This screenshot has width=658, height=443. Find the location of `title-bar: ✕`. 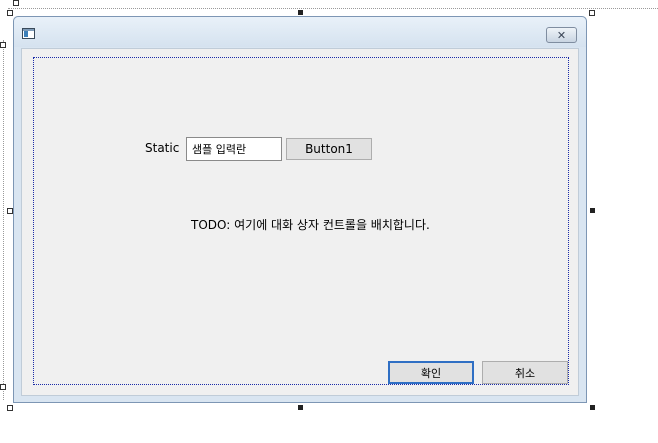

title-bar: ✕ is located at coordinates (300, 32).